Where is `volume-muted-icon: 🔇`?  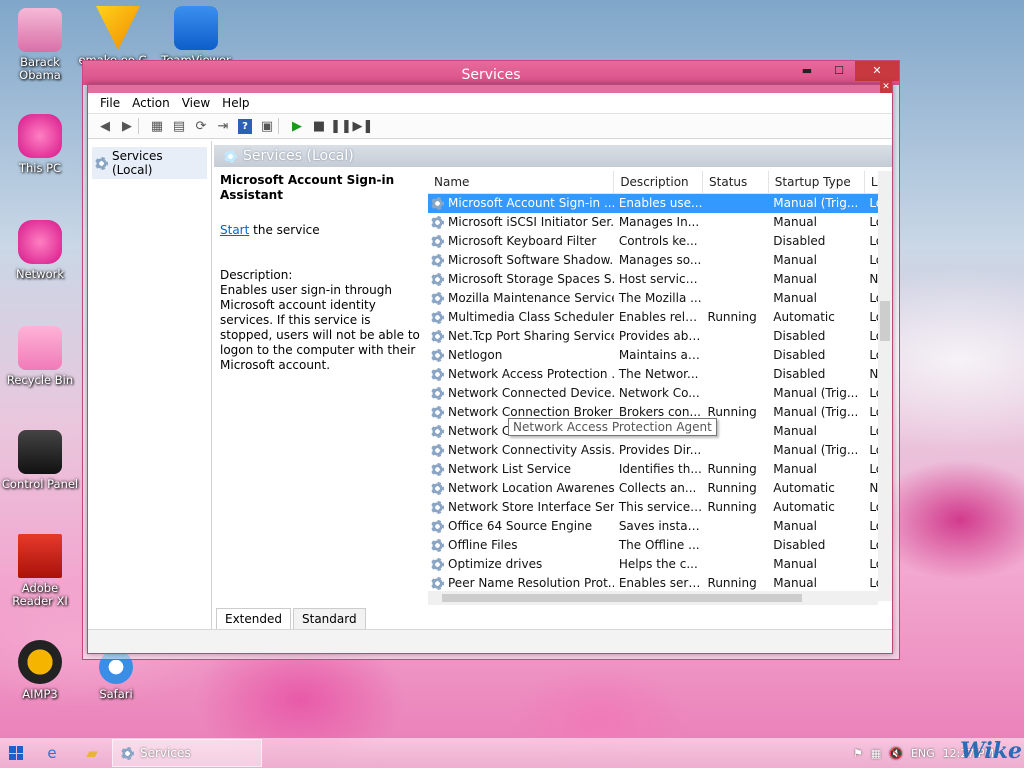 volume-muted-icon: 🔇 is located at coordinates (896, 753).